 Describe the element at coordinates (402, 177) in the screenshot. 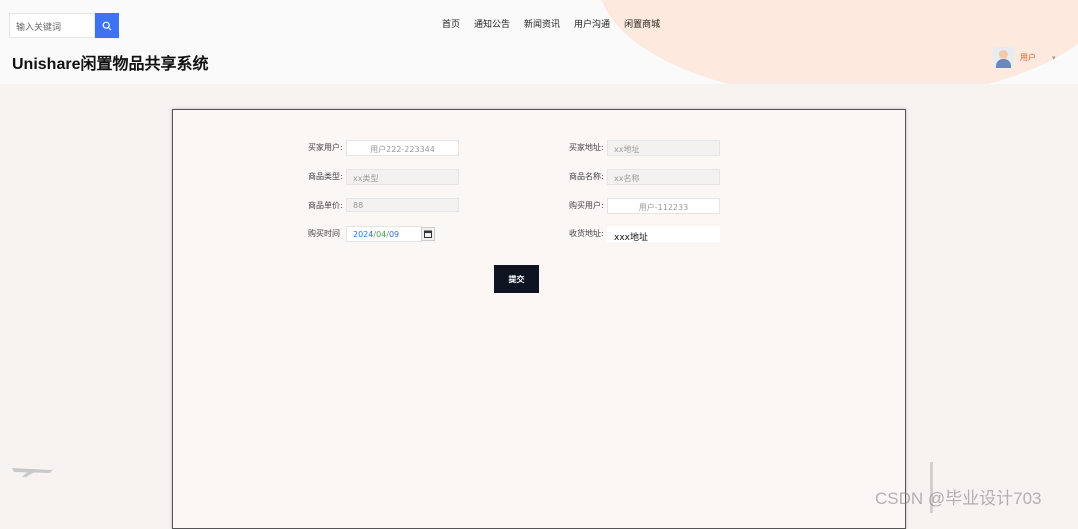

I see `product-type-input: xx类型` at that location.